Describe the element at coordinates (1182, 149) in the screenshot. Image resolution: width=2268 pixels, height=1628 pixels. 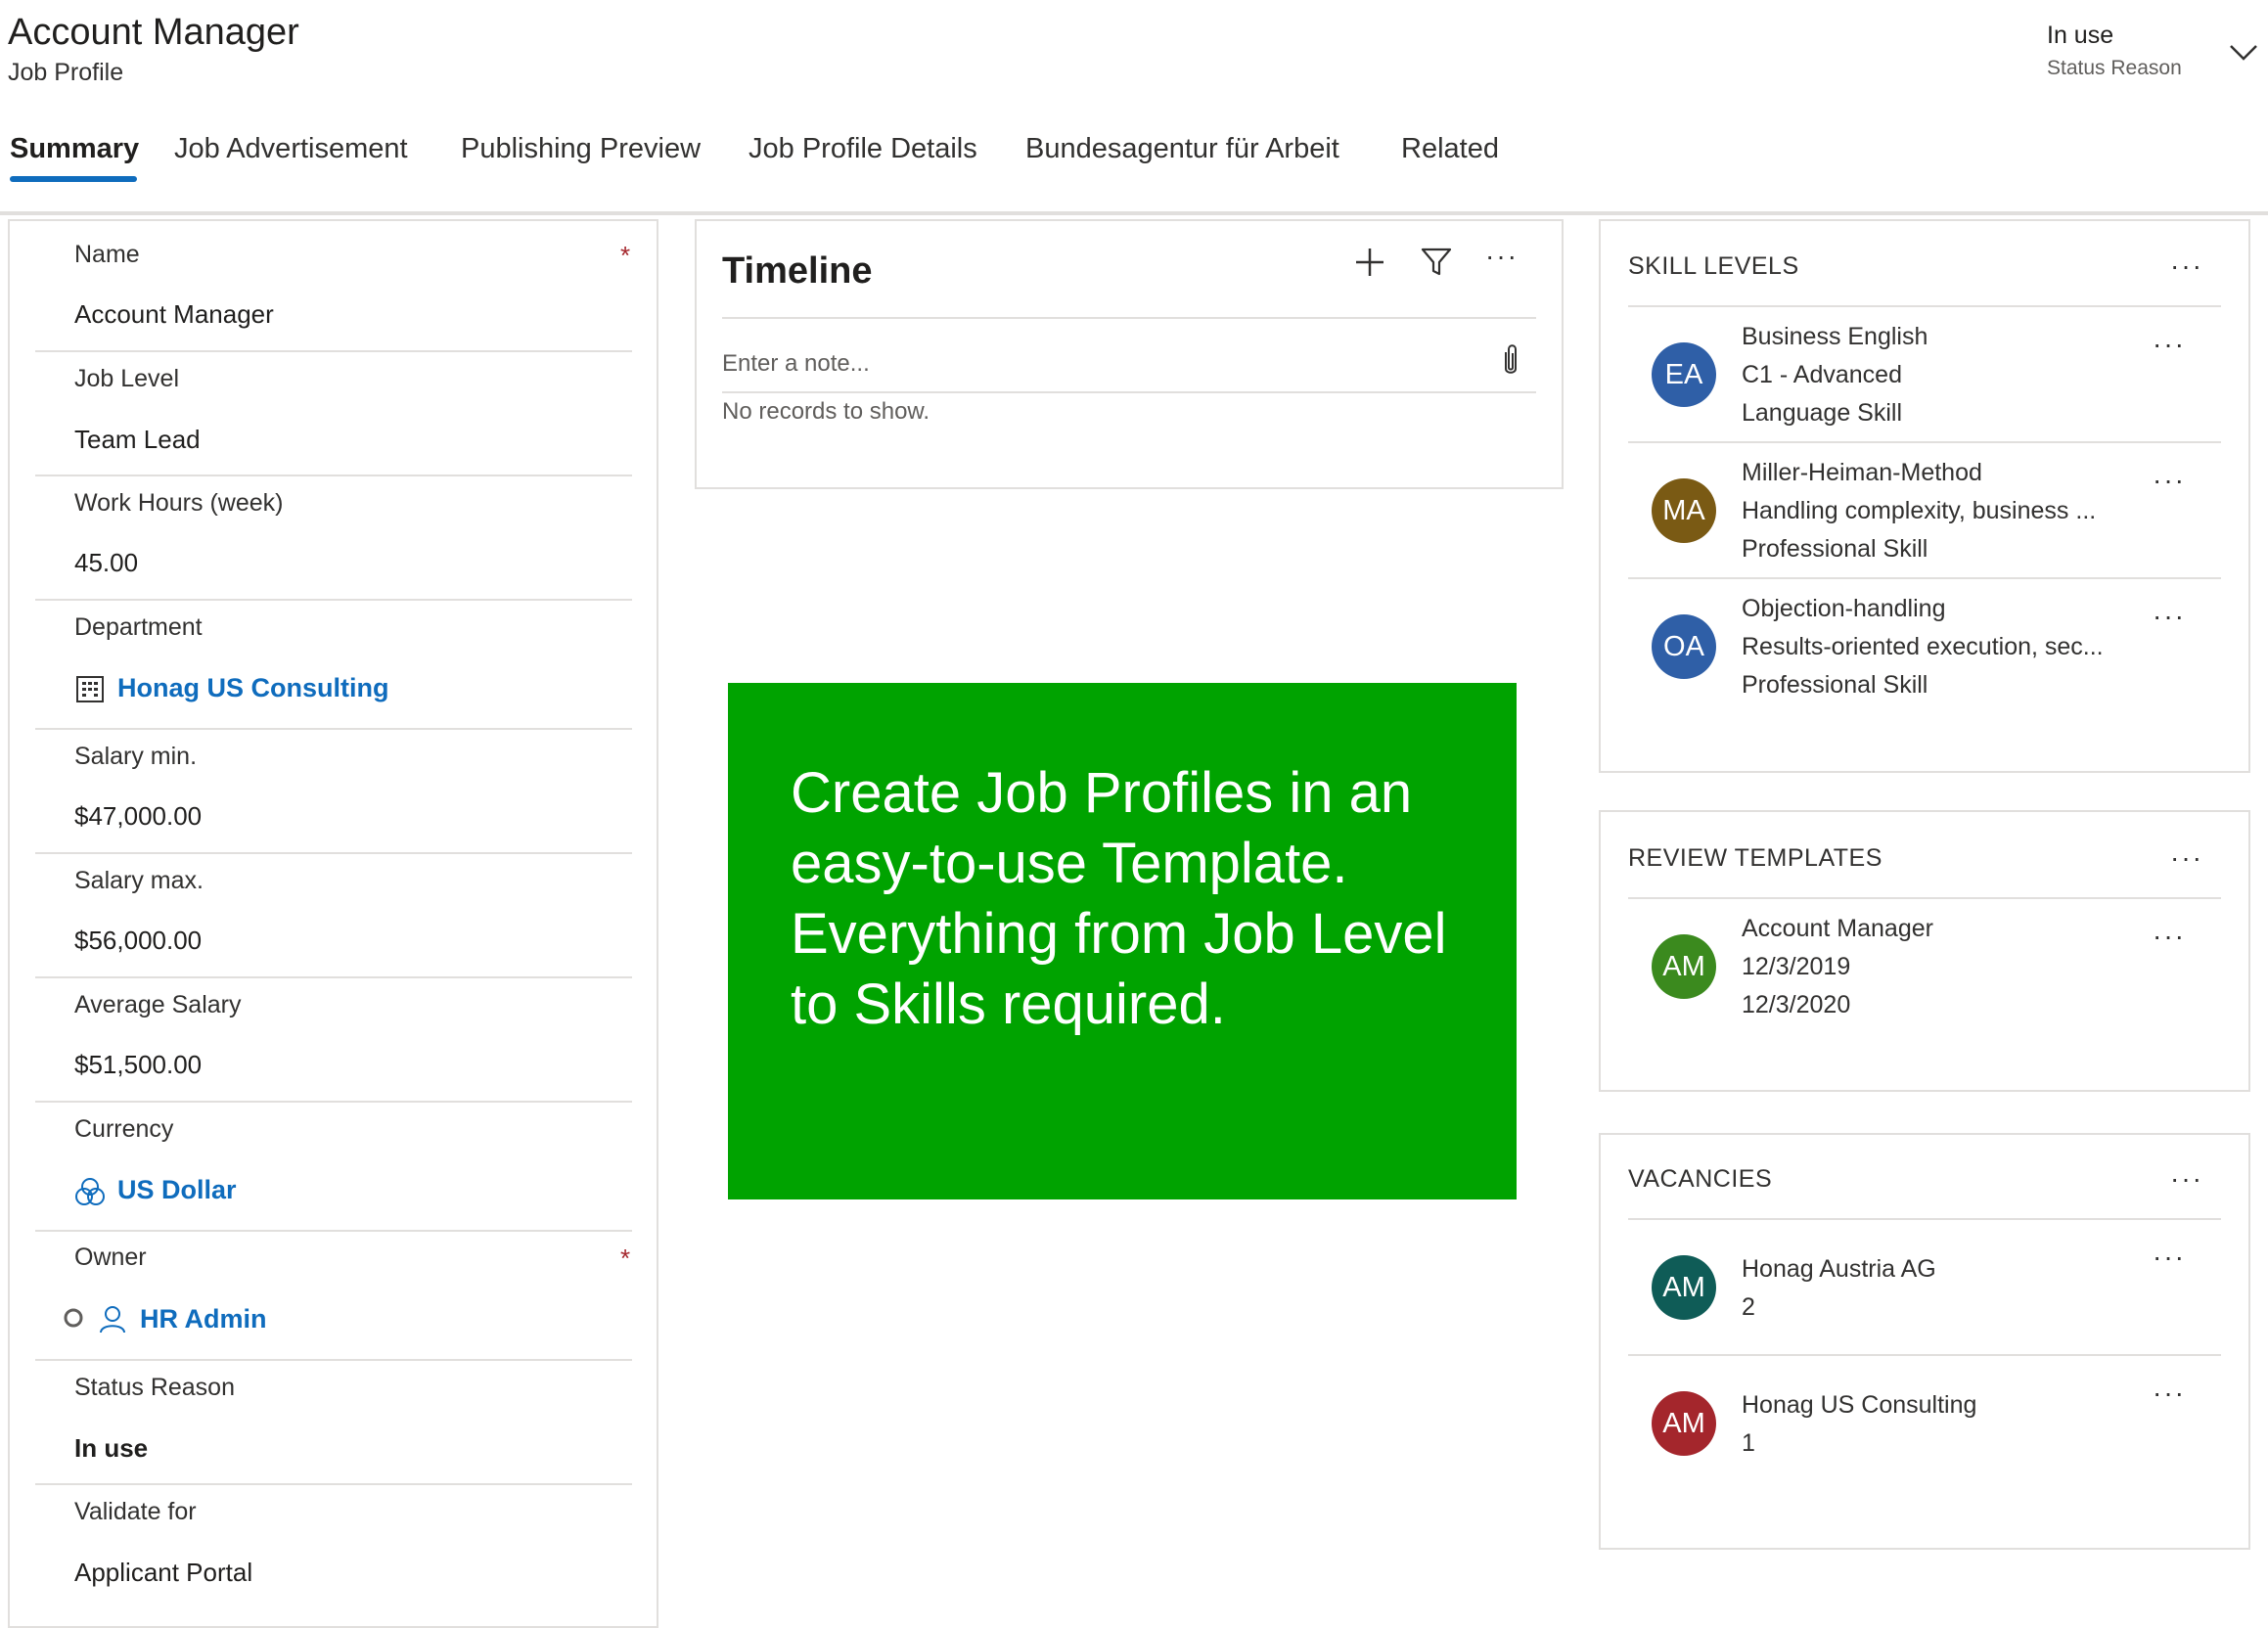
I see `tab-bundesagentur: Bundesagentur für Arbeit` at that location.